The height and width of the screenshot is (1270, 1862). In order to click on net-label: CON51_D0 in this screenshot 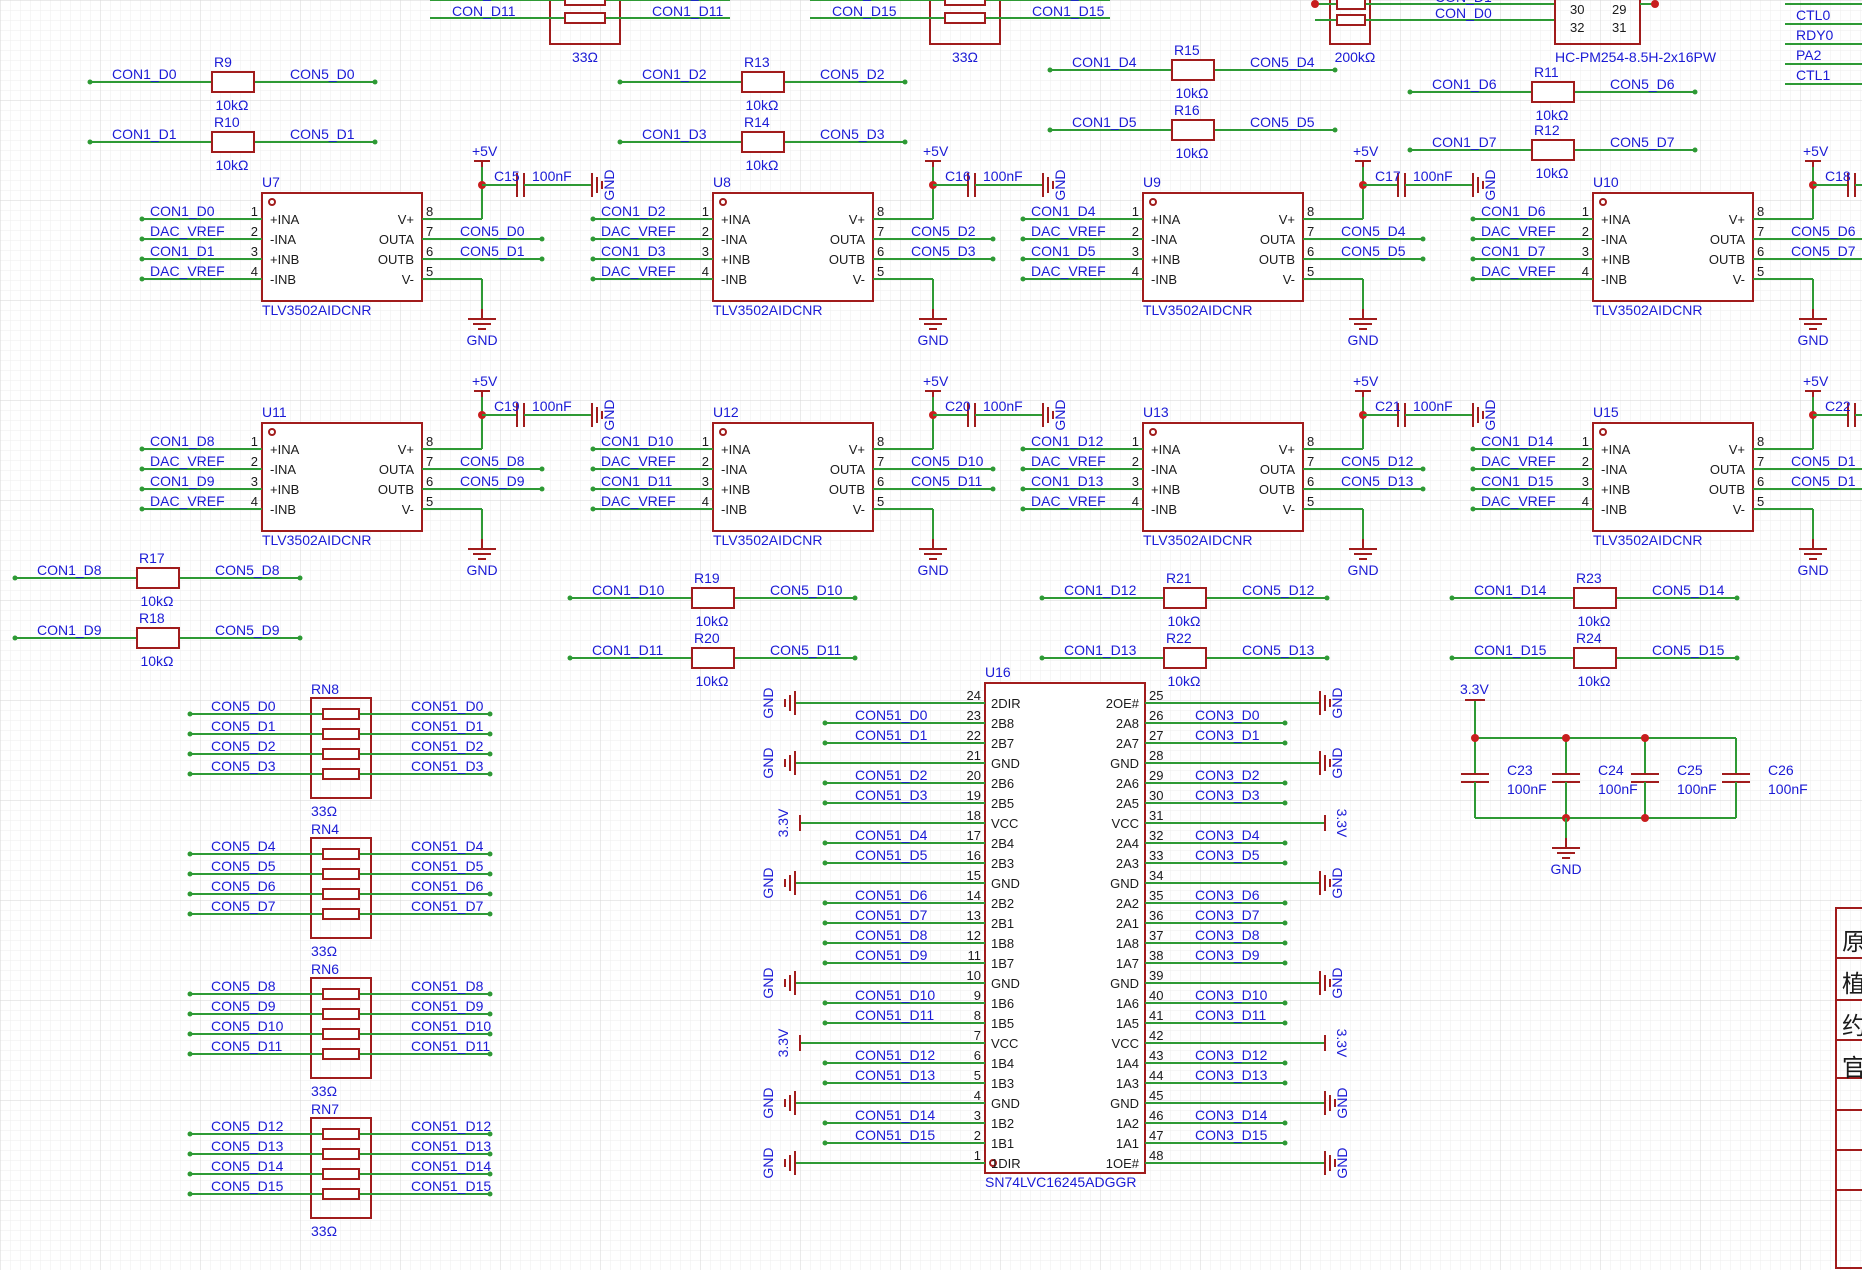, I will do `click(447, 706)`.